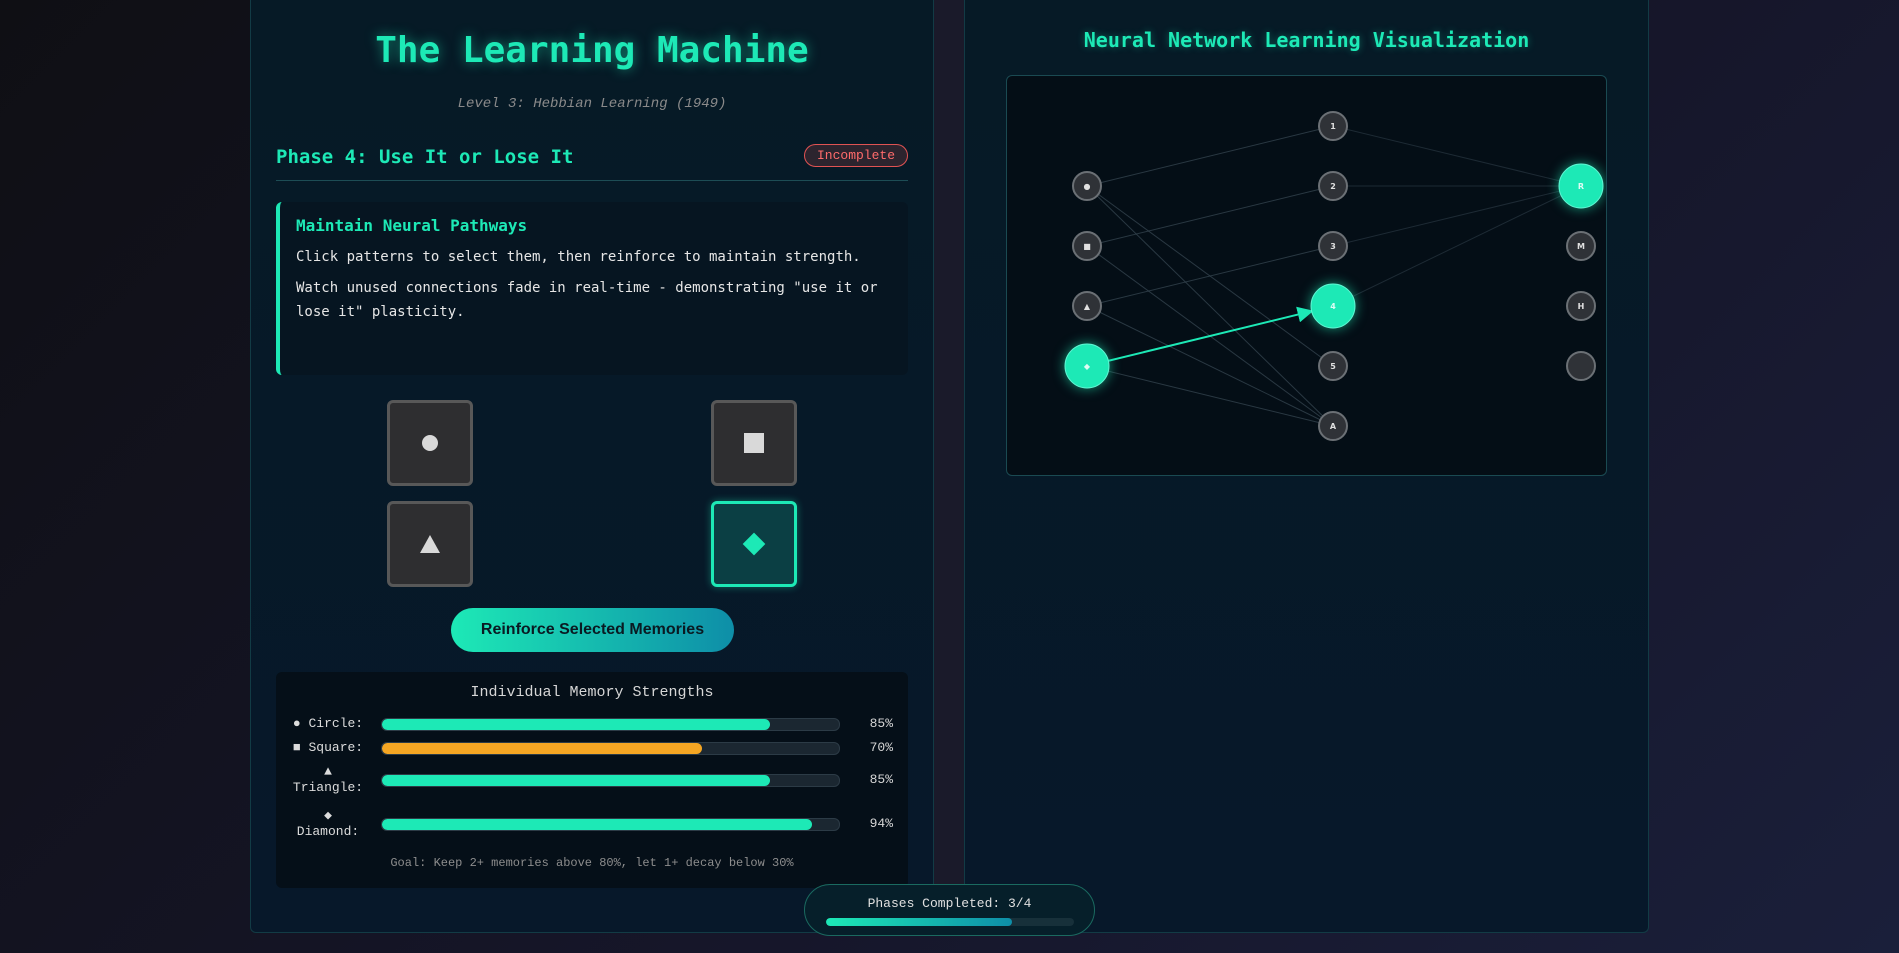 This screenshot has height=953, width=1899. I want to click on circle-icon, so click(430, 443).